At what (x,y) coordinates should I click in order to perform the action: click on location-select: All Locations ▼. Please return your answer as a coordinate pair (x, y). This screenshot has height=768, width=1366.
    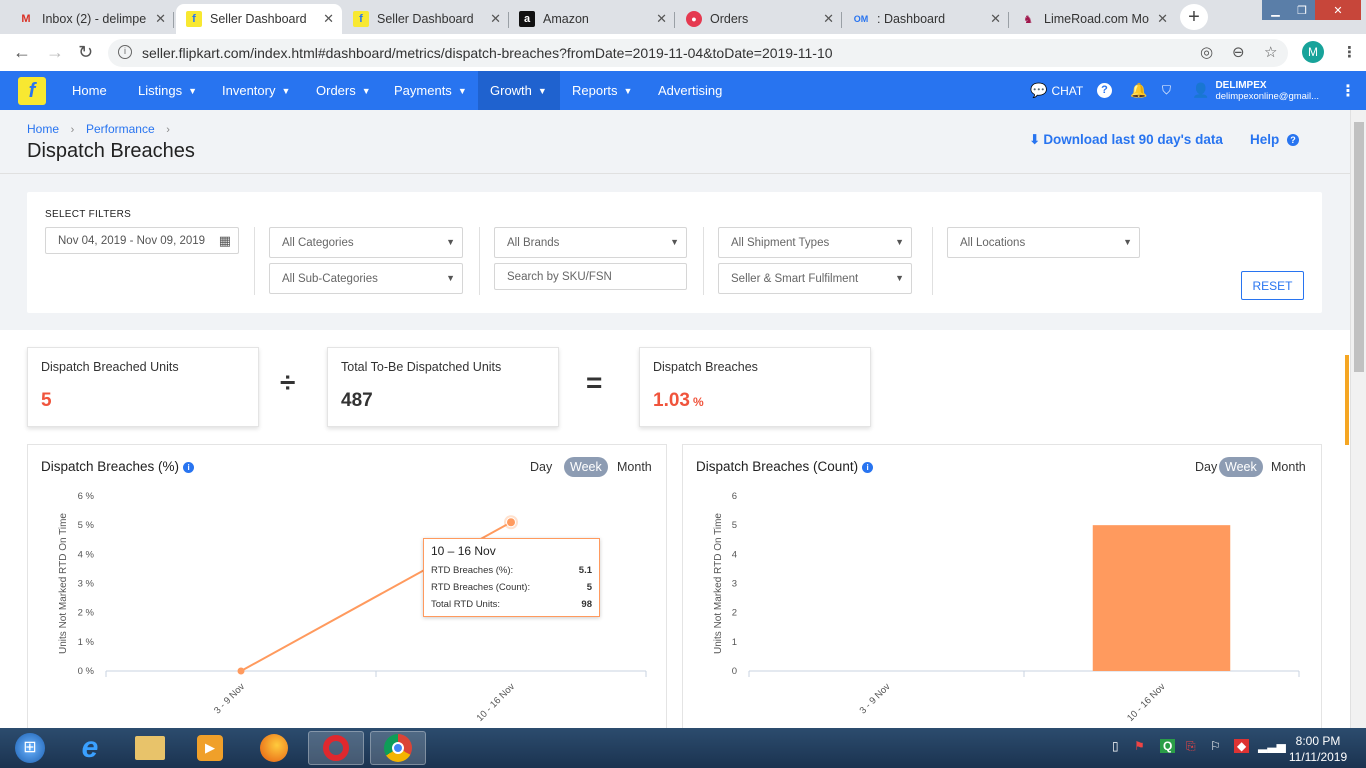
    Looking at the image, I should click on (1043, 242).